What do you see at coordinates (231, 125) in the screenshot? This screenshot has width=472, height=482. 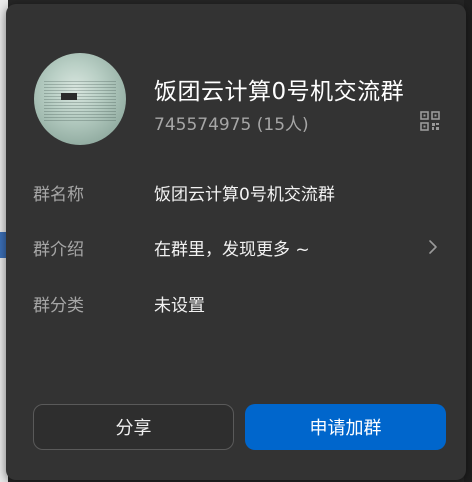 I see `group-id-members: 745574975 (15人)` at bounding box center [231, 125].